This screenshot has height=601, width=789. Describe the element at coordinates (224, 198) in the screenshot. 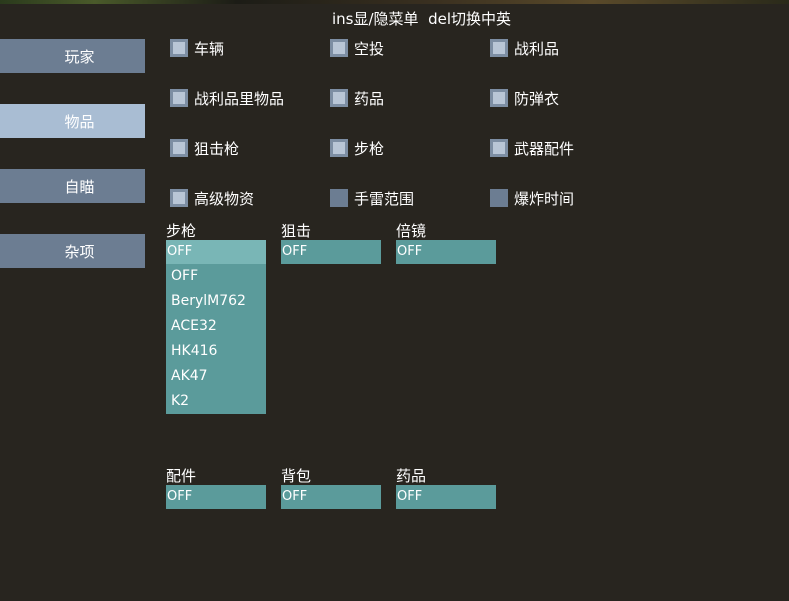

I see `checkbox-label: 高级物资` at that location.